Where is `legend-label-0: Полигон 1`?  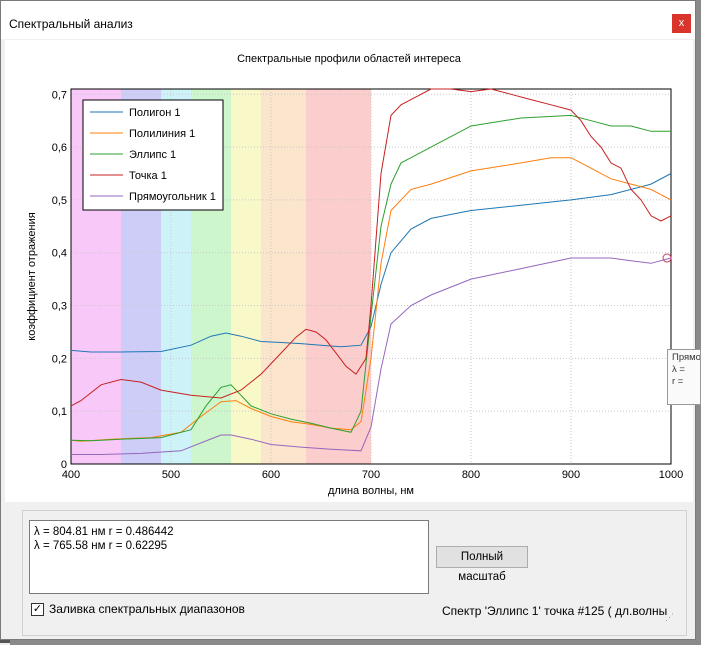
legend-label-0: Полигон 1 is located at coordinates (154, 113).